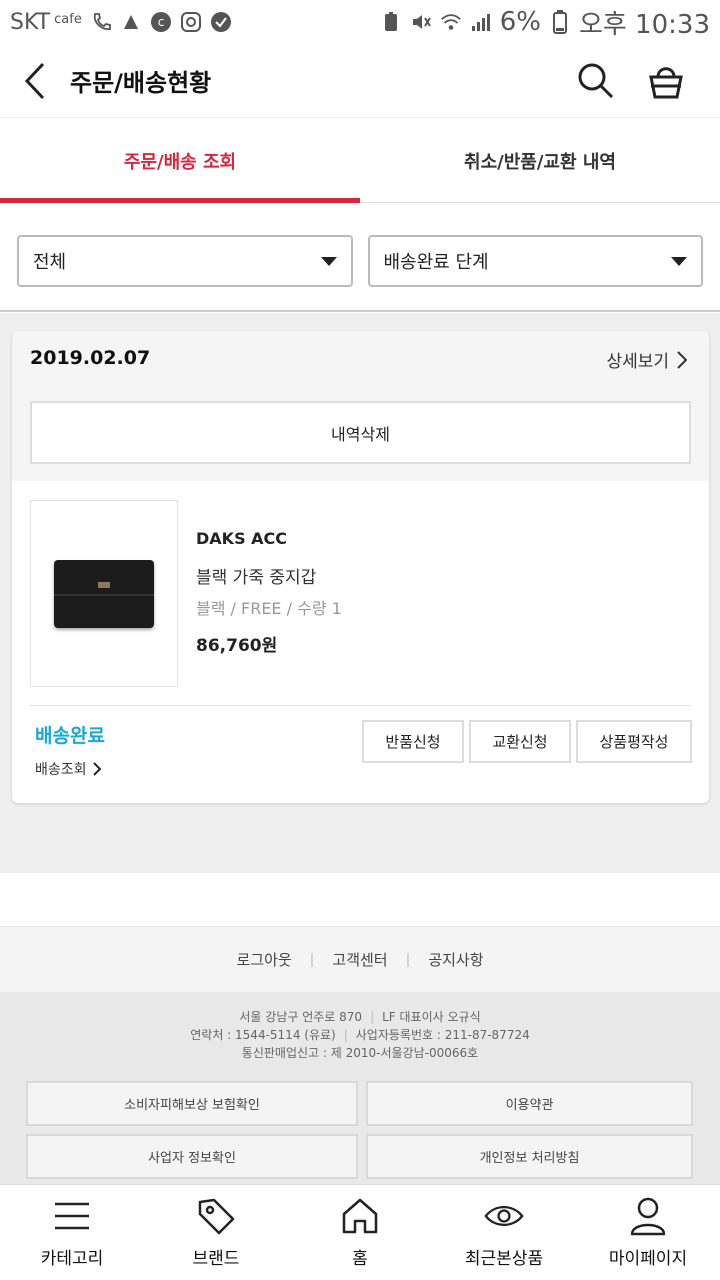  I want to click on company-contact: 연락처 : 1544-5114 (유료), so click(263, 1035).